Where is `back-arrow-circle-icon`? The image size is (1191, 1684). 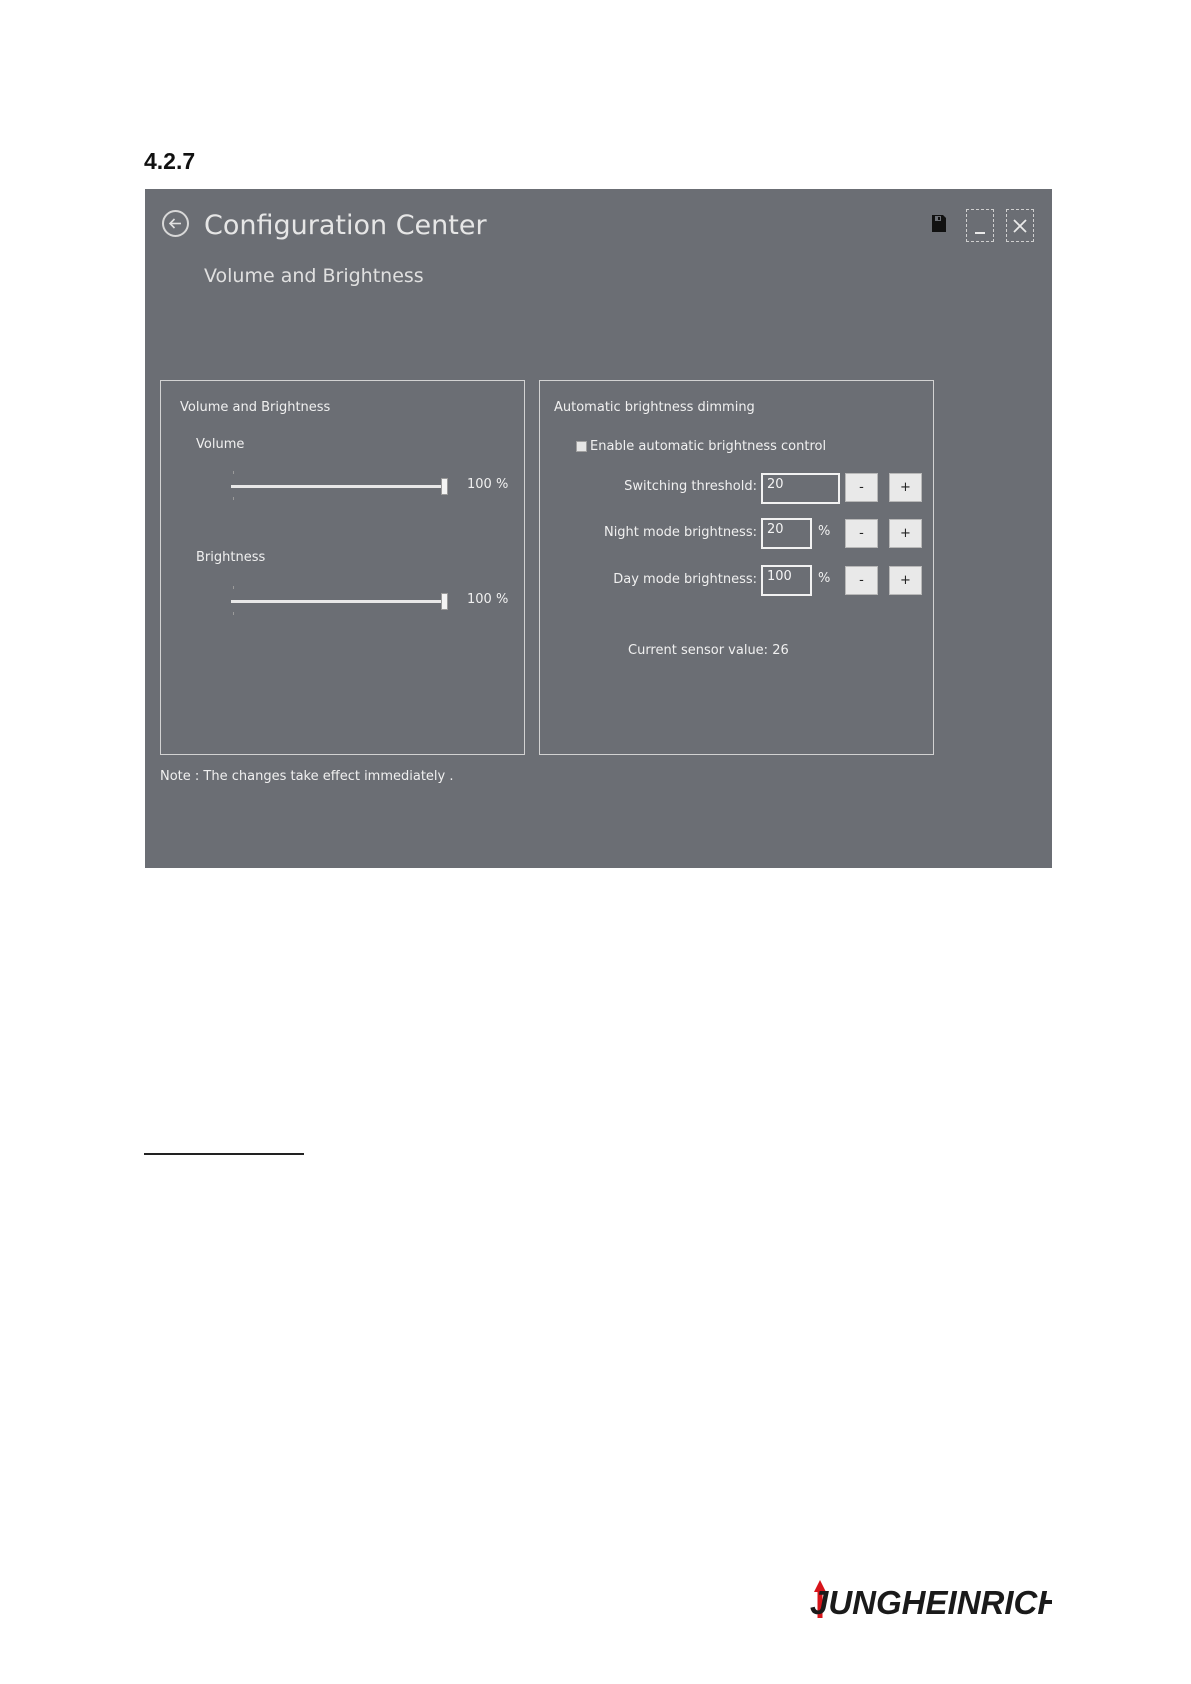 back-arrow-circle-icon is located at coordinates (174, 223).